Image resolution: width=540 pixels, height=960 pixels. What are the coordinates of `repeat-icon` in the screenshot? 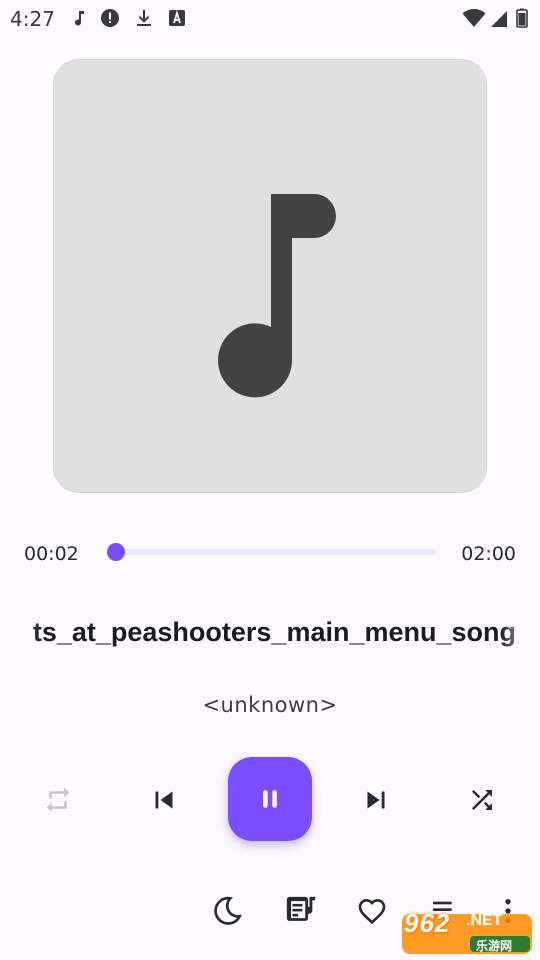 It's located at (58, 800).